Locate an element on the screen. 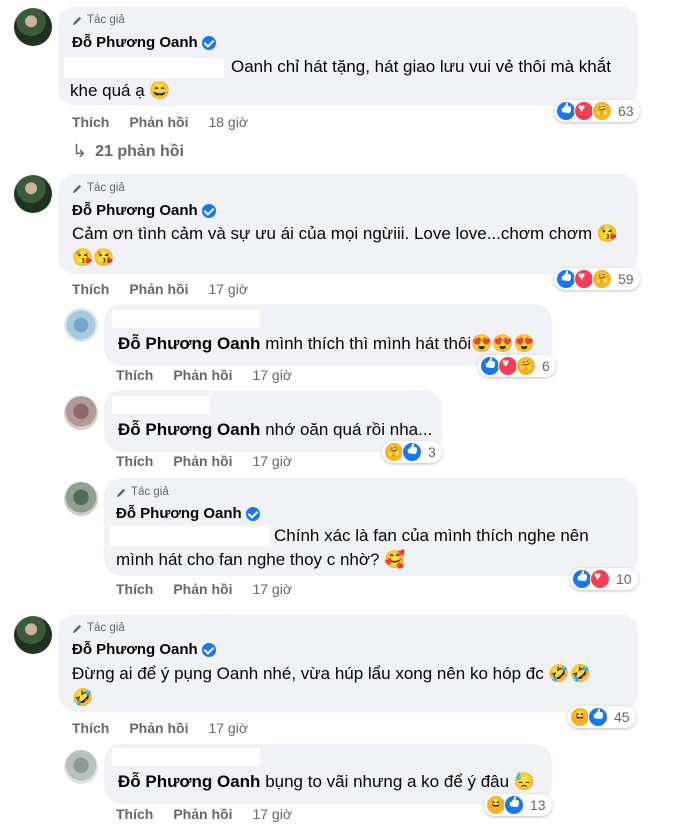 The width and height of the screenshot is (682, 831). reply-arrow-icon: ↳ is located at coordinates (80, 151).